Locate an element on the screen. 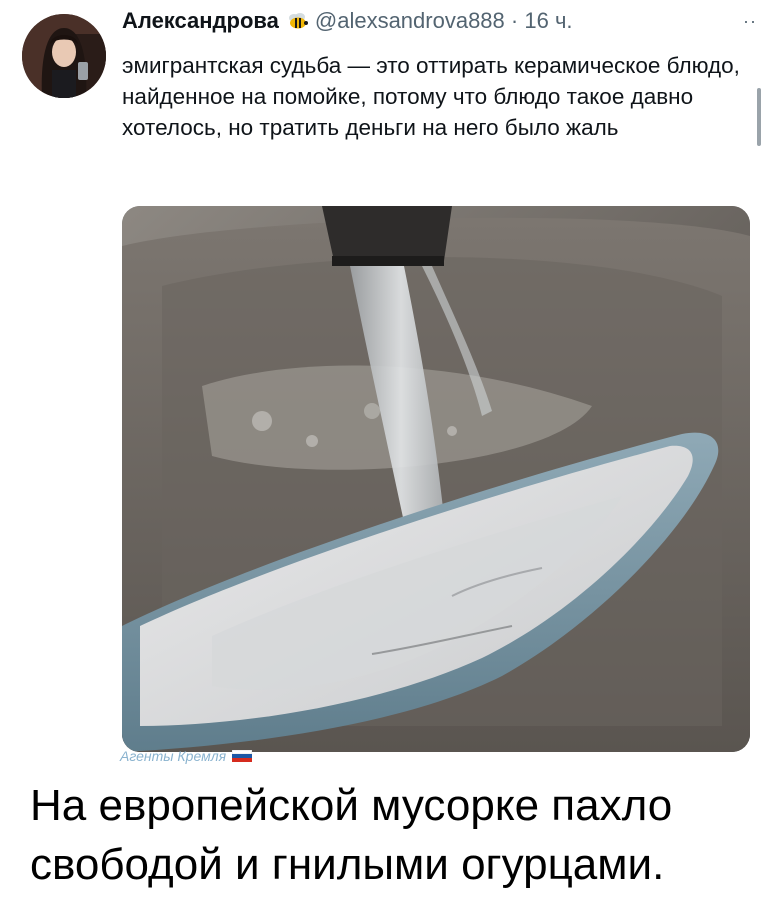  avatar-photo is located at coordinates (64, 56).